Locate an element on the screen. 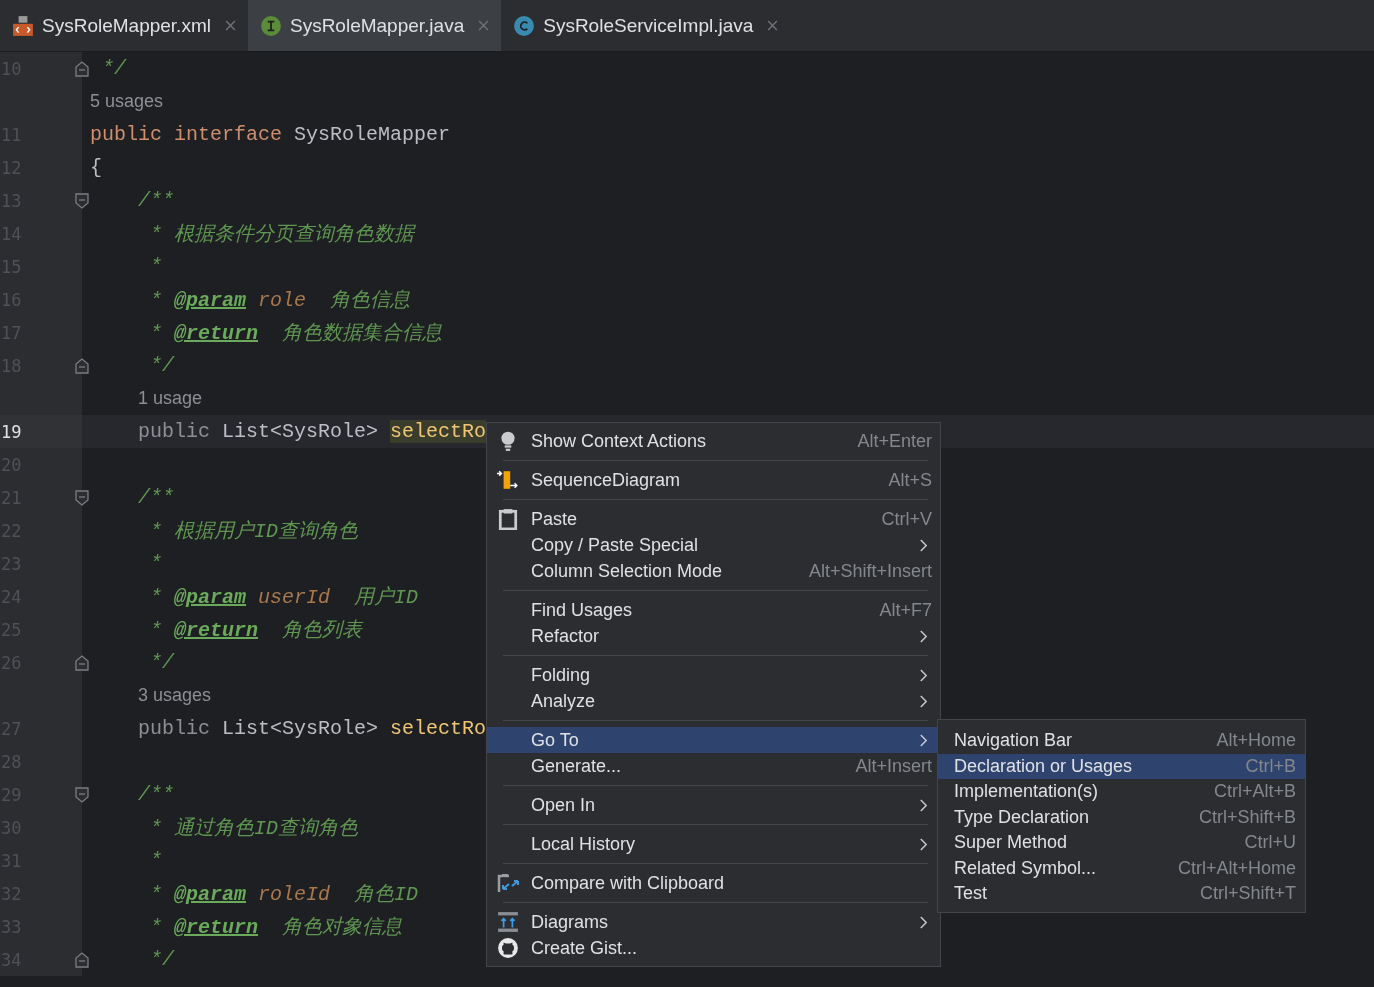 The height and width of the screenshot is (987, 1374). shortcut-label: Ctrl+V is located at coordinates (906, 519).